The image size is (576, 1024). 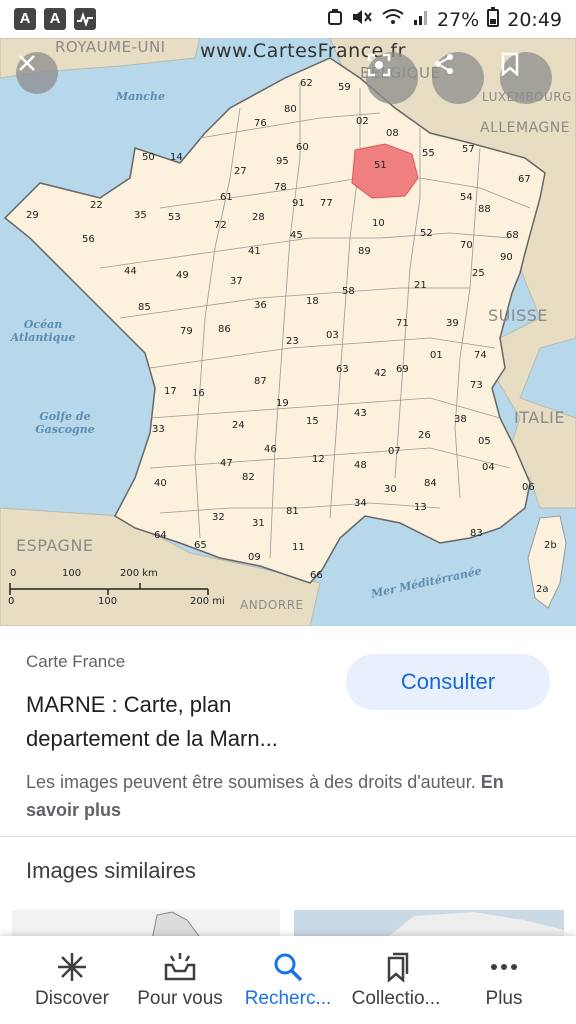 I want to click on department-number: 66, so click(x=316, y=575).